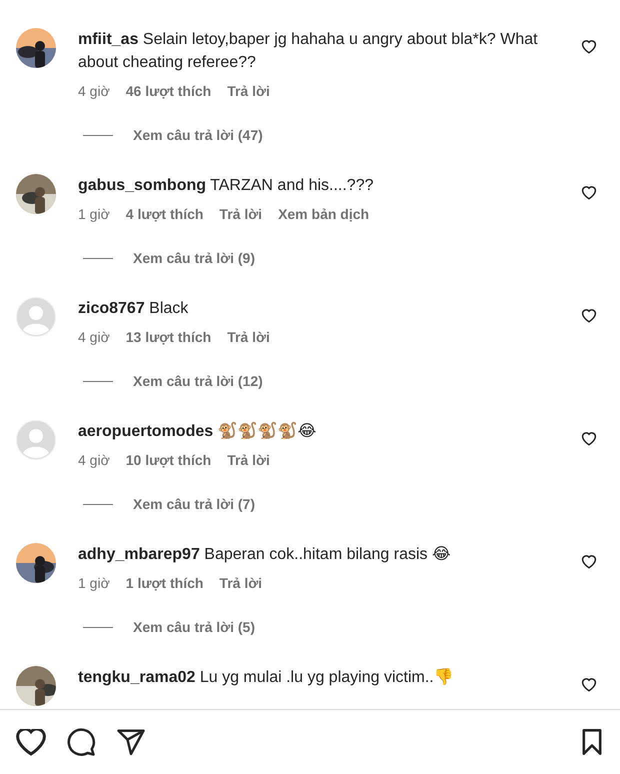 This screenshot has width=620, height=774. Describe the element at coordinates (134, 309) in the screenshot. I see `comment-text: zico8767 Black` at that location.